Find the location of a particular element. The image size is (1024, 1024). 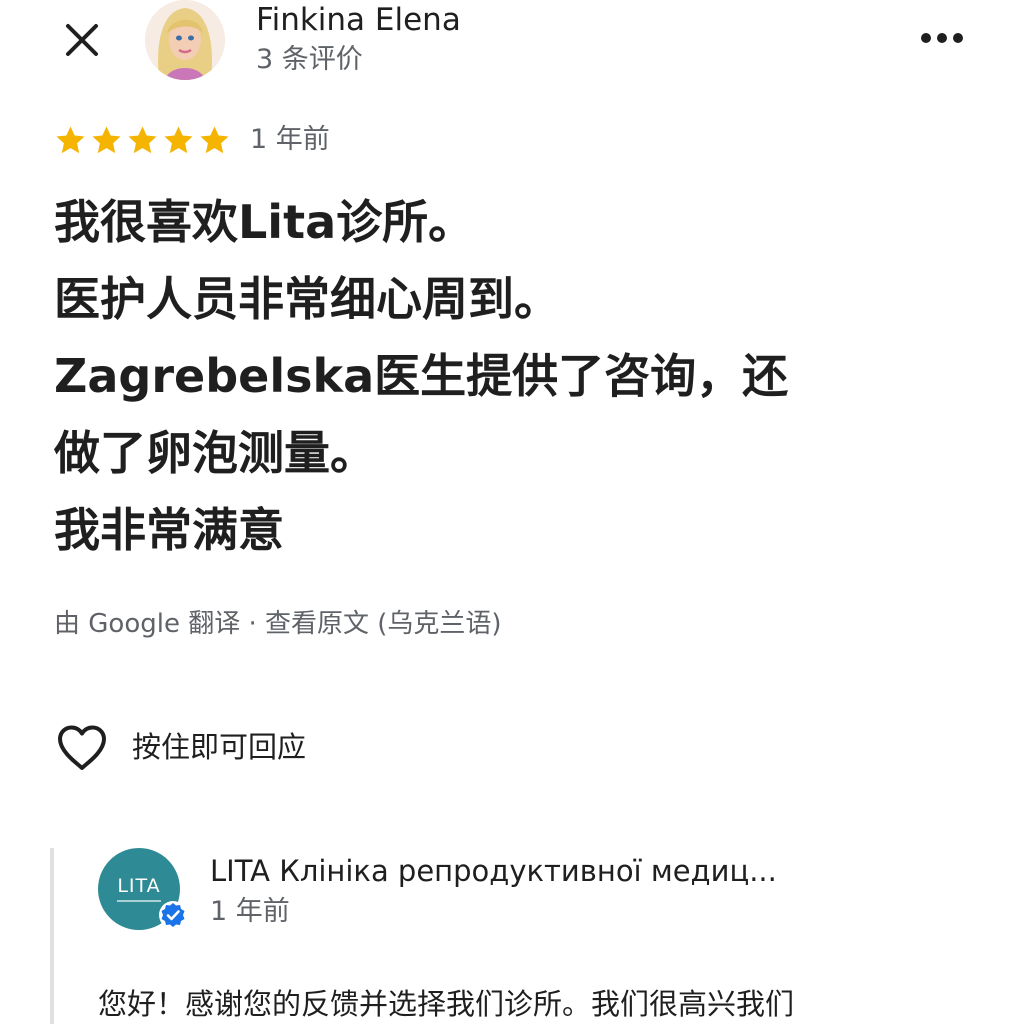

review-count: 3 条评价 is located at coordinates (309, 59).